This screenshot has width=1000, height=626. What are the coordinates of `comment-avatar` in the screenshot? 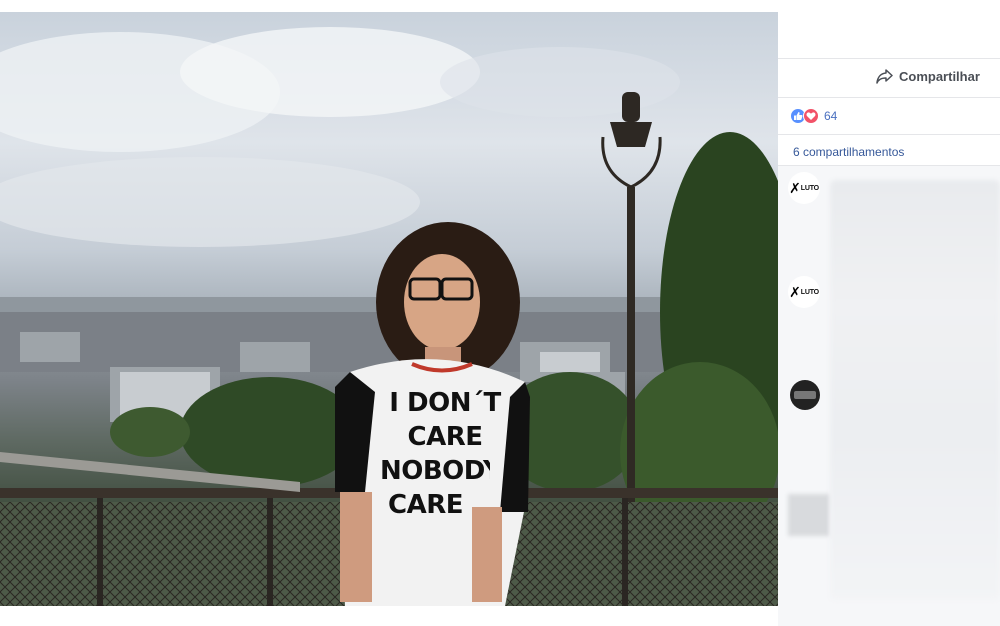 It's located at (805, 395).